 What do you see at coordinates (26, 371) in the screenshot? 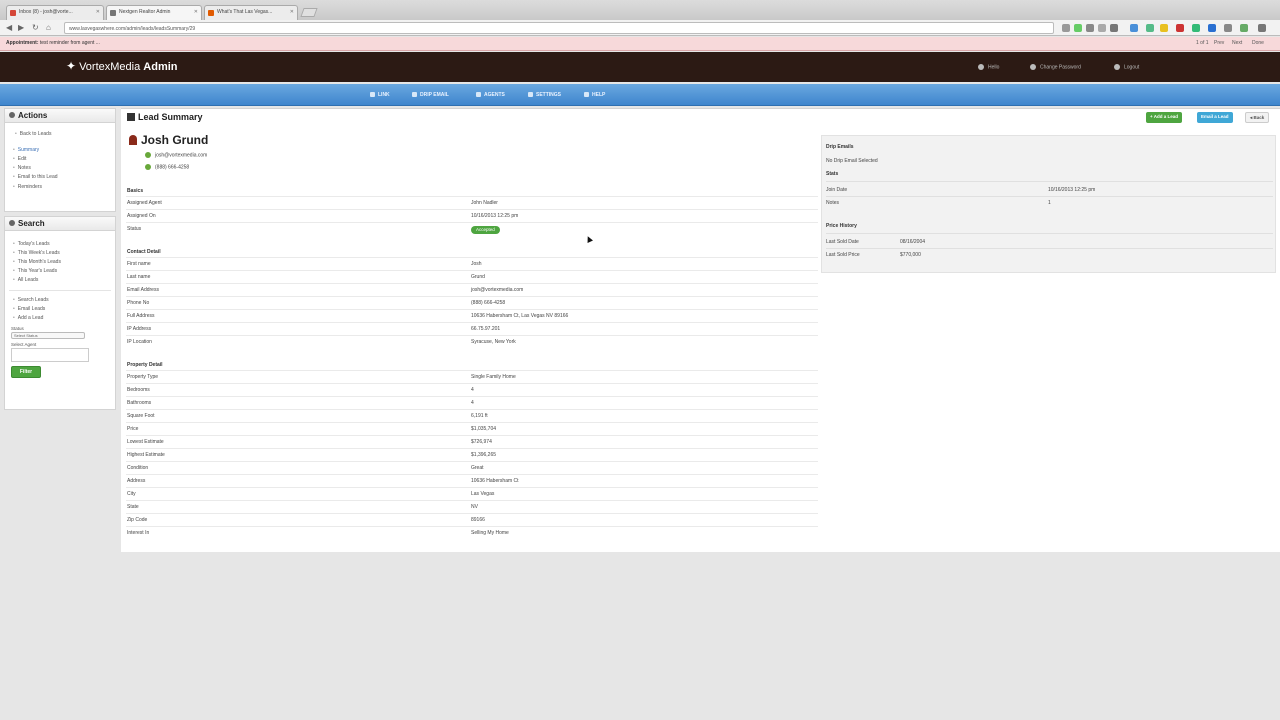
I see `filter-button: Filter` at bounding box center [26, 371].